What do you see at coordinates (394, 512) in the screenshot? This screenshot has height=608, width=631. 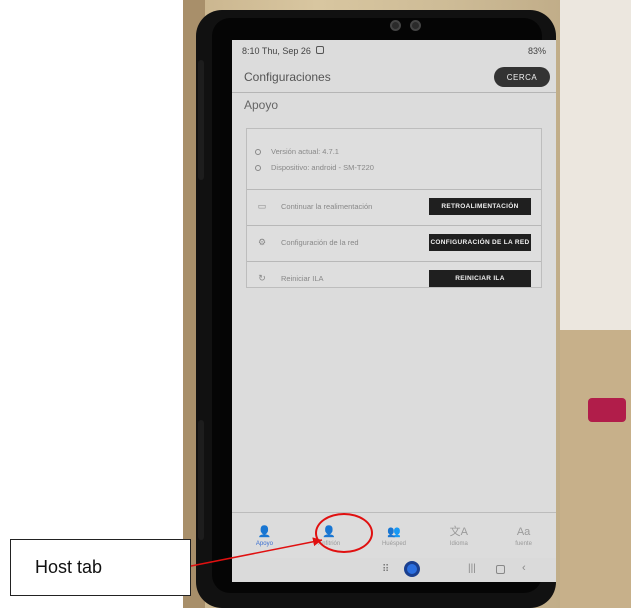 I see `nav-divider` at bounding box center [394, 512].